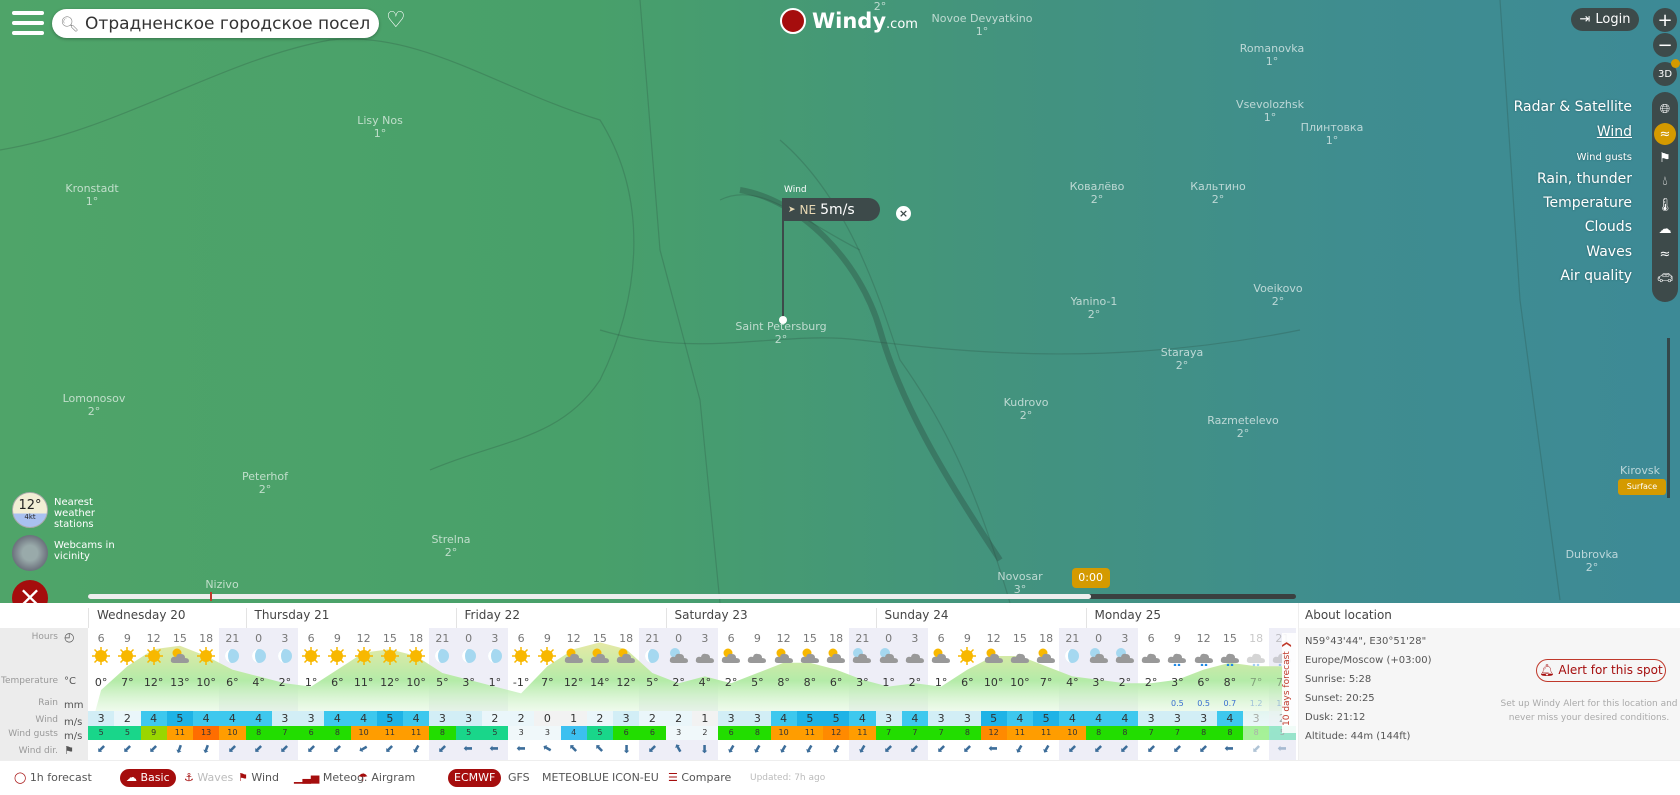 The image size is (1680, 795). I want to click on place-label: Strelna 2°, so click(450, 546).